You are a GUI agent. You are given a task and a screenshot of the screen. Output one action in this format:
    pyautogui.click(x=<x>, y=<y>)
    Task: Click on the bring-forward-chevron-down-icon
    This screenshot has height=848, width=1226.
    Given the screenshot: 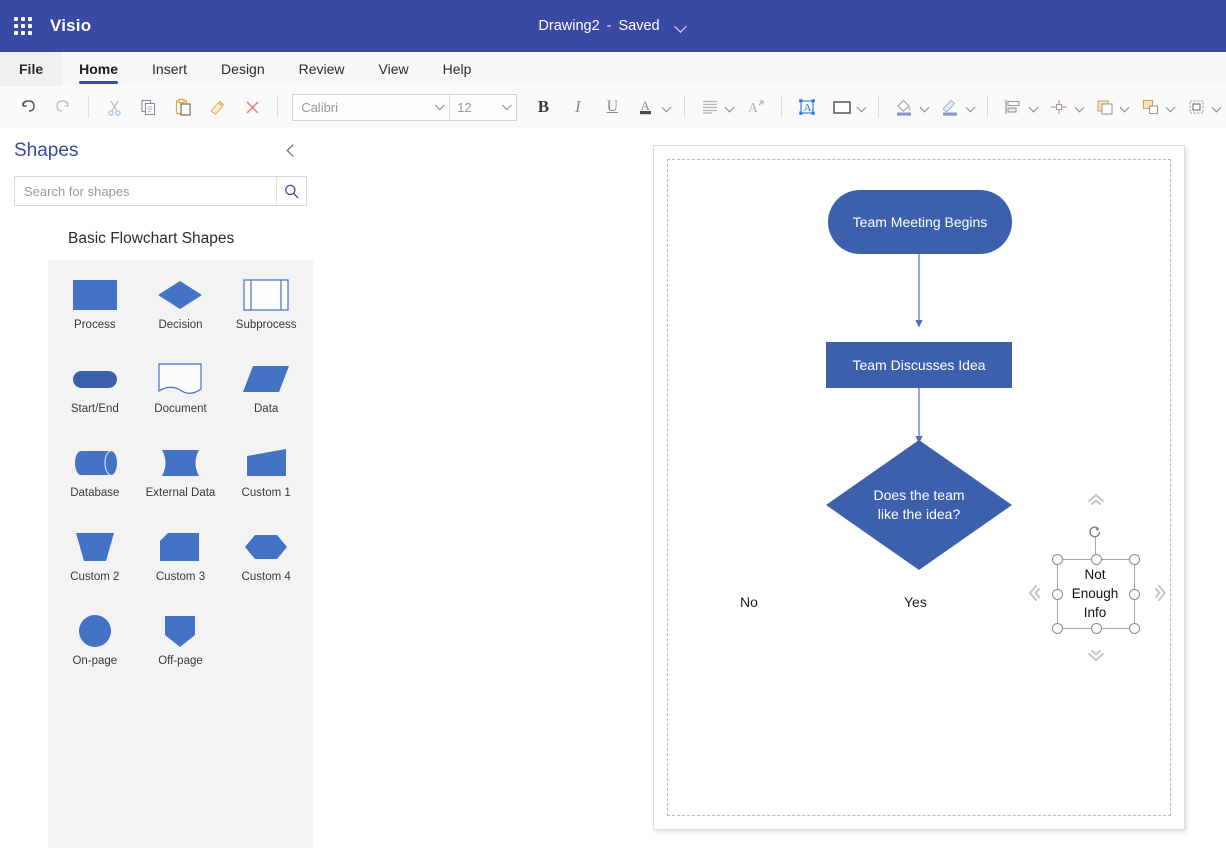 What is the action you would take?
    pyautogui.click(x=1124, y=107)
    